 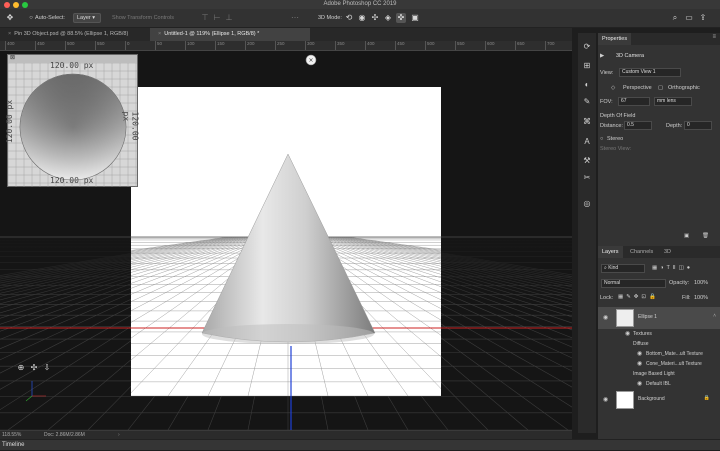 What do you see at coordinates (633, 283) in the screenshot?
I see `blend-mode-dropdown: Normal` at bounding box center [633, 283].